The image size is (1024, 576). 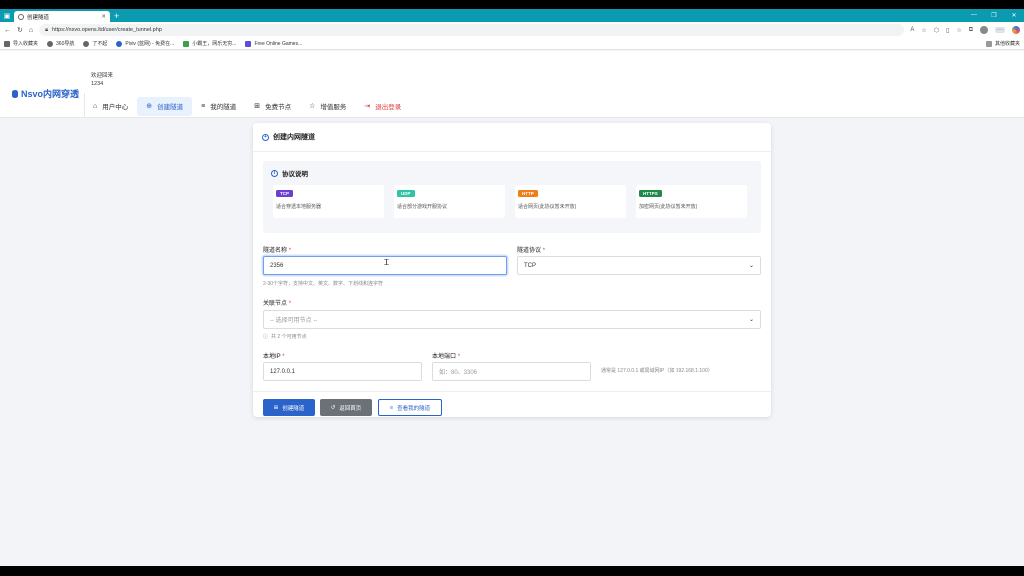 What do you see at coordinates (21, 43) in the screenshot?
I see `bookmark-item: 导入收藏夹` at bounding box center [21, 43].